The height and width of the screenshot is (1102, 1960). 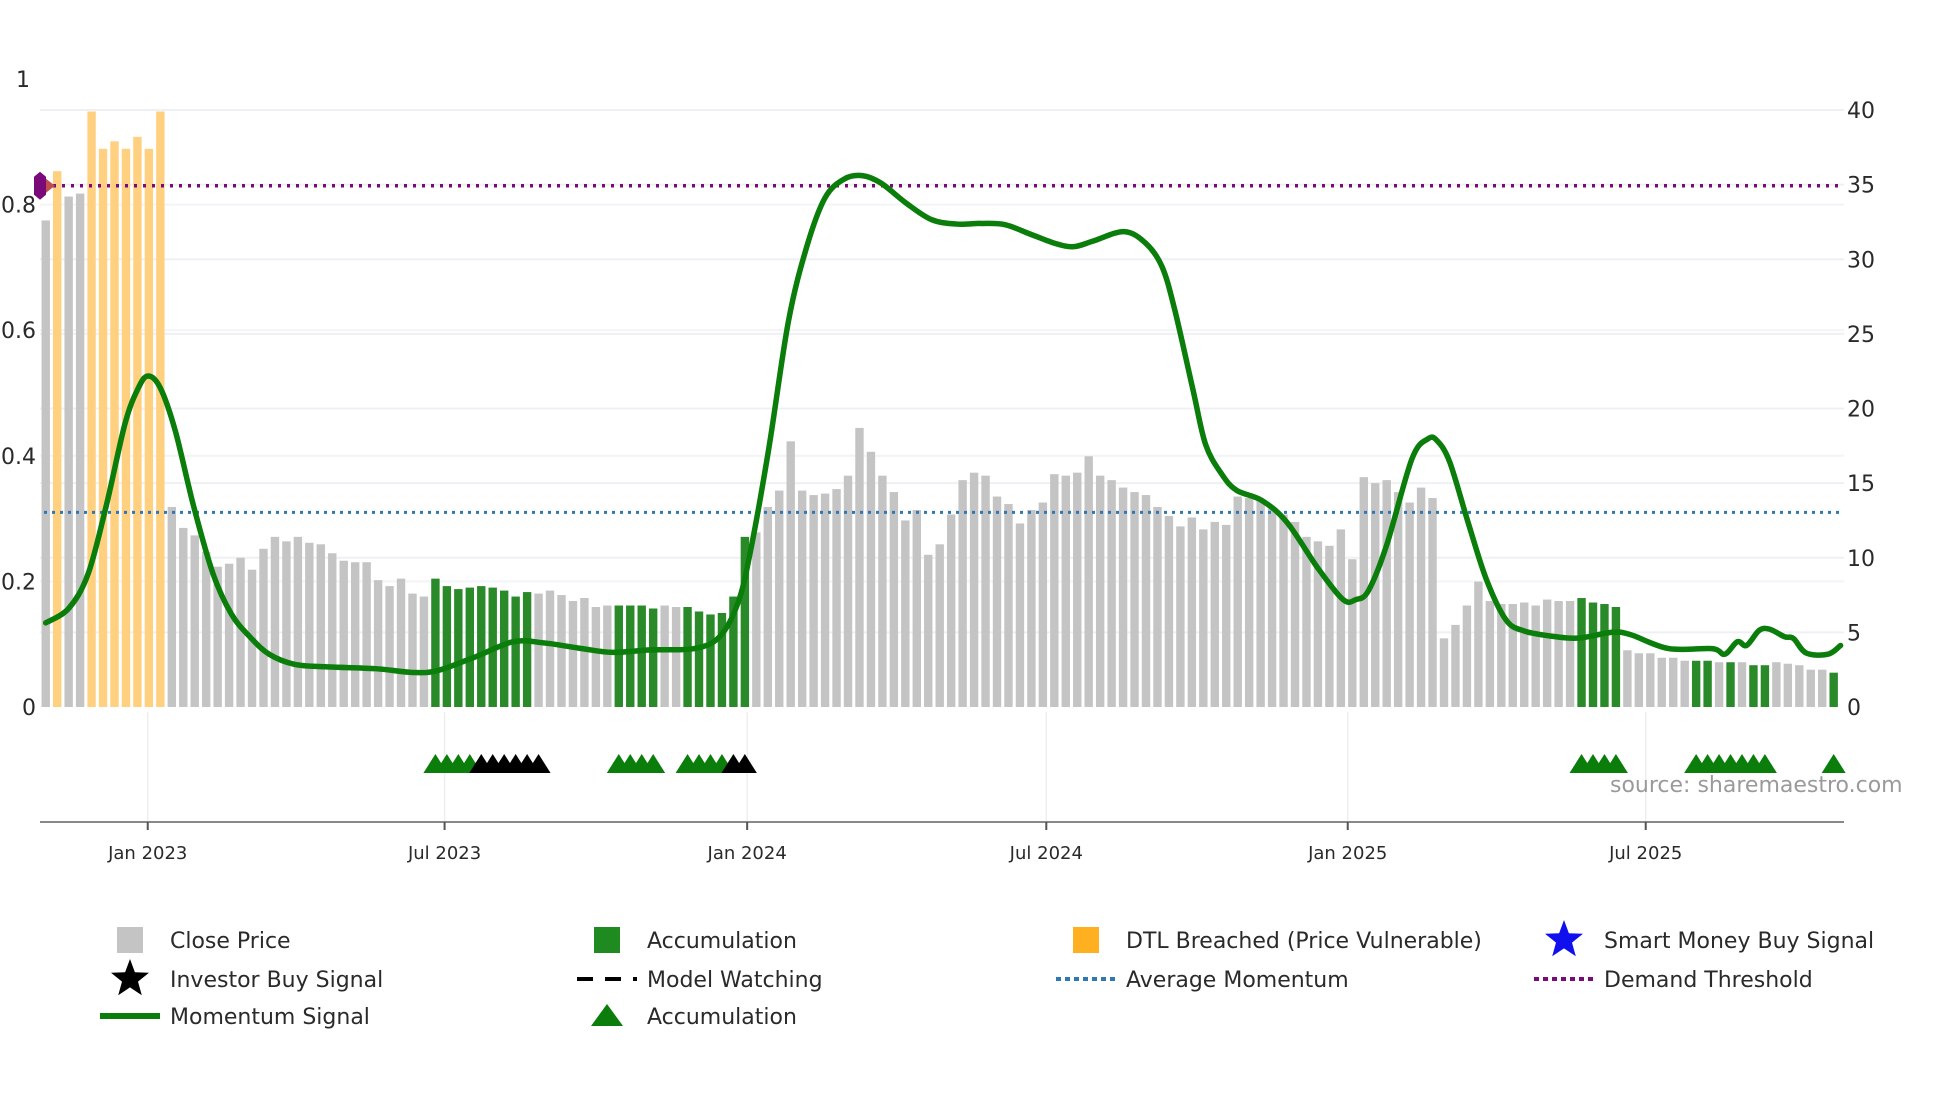 I want to click on legend-label: Demand Threshold, so click(x=1708, y=980).